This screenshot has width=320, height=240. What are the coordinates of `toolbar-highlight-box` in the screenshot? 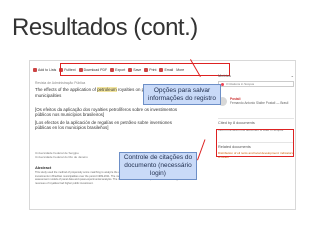 It's located at (145, 69).